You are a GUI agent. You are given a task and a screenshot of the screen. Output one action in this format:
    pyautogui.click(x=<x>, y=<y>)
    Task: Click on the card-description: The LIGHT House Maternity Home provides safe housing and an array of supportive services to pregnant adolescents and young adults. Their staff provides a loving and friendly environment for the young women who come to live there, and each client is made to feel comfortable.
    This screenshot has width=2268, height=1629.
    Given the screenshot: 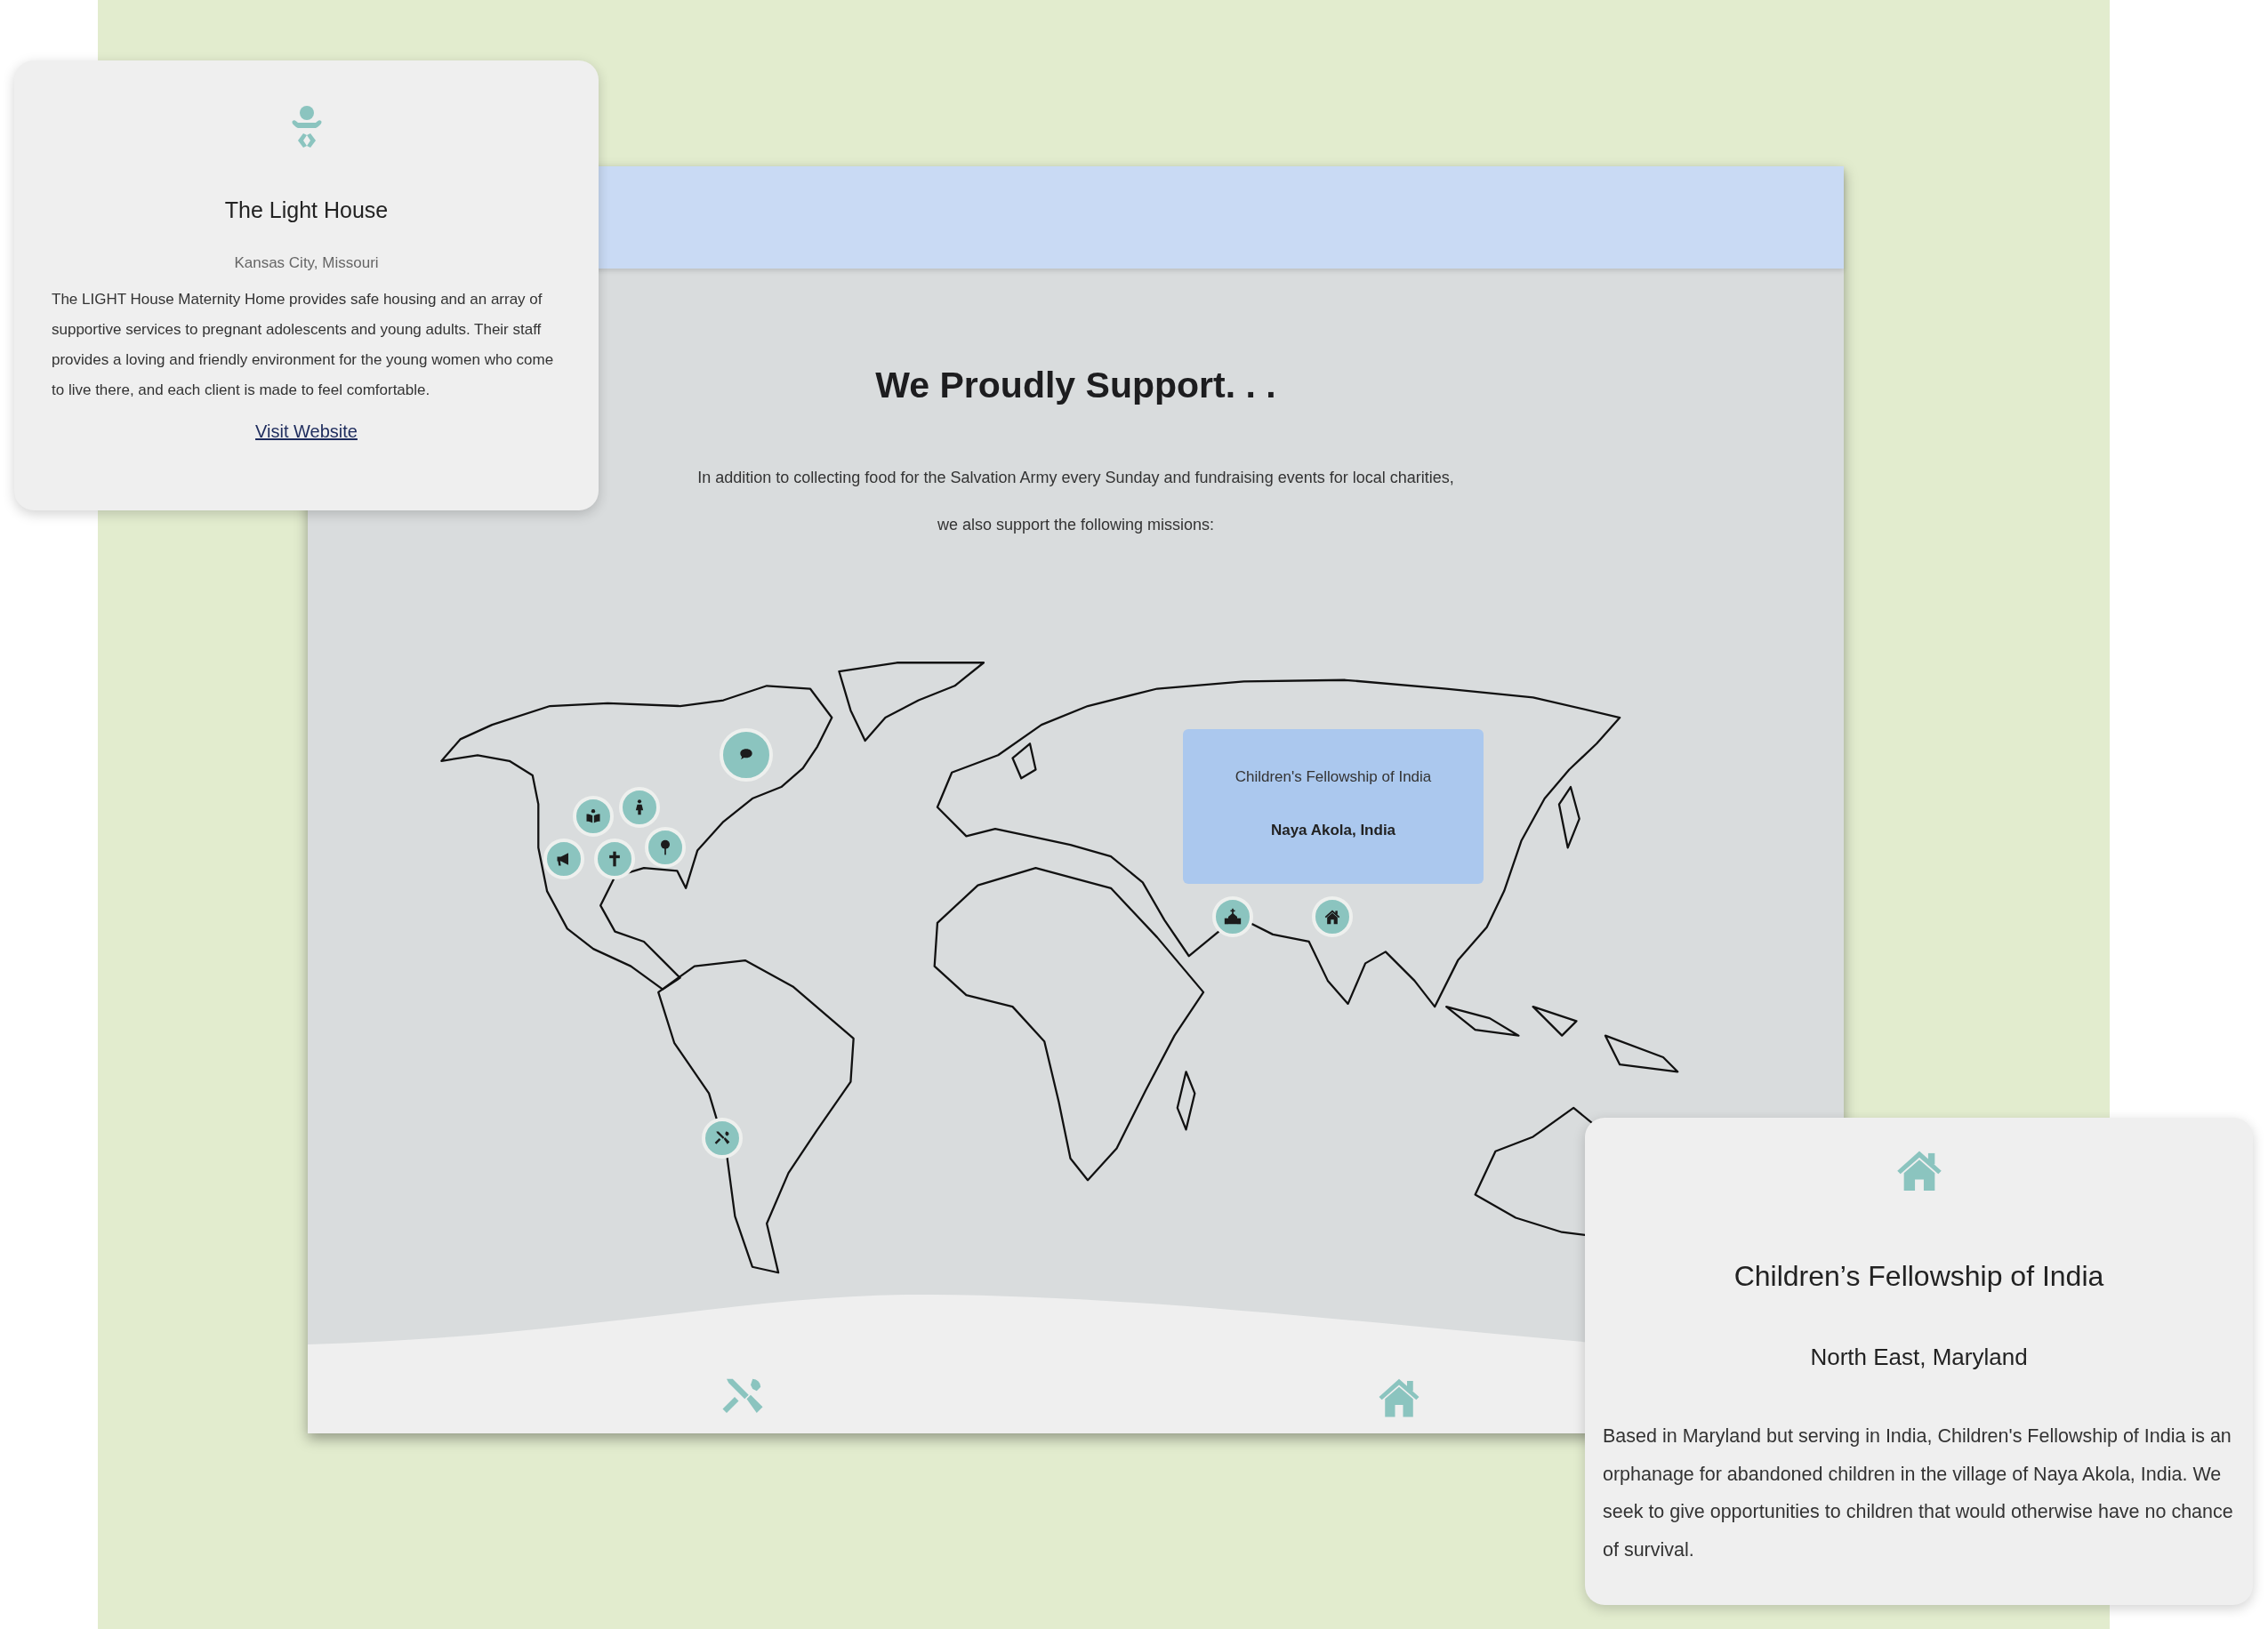 What is the action you would take?
    pyautogui.click(x=303, y=345)
    